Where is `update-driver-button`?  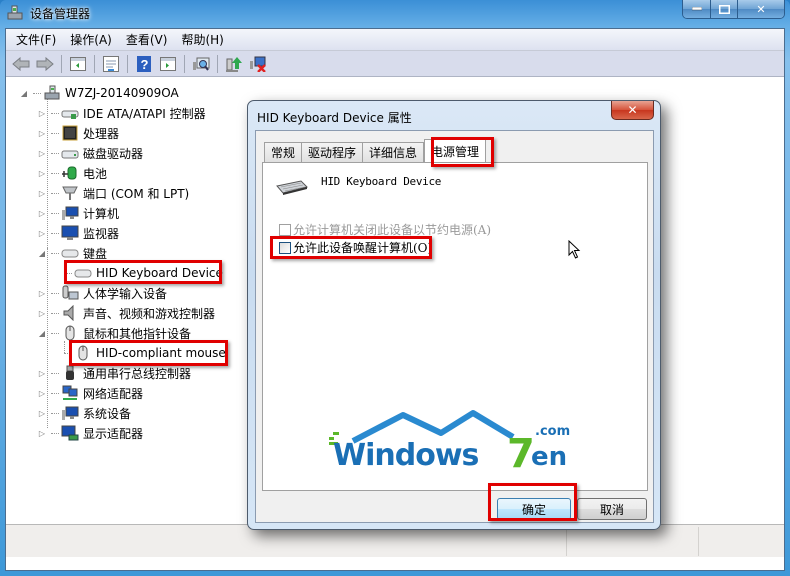
update-driver-button is located at coordinates (234, 64).